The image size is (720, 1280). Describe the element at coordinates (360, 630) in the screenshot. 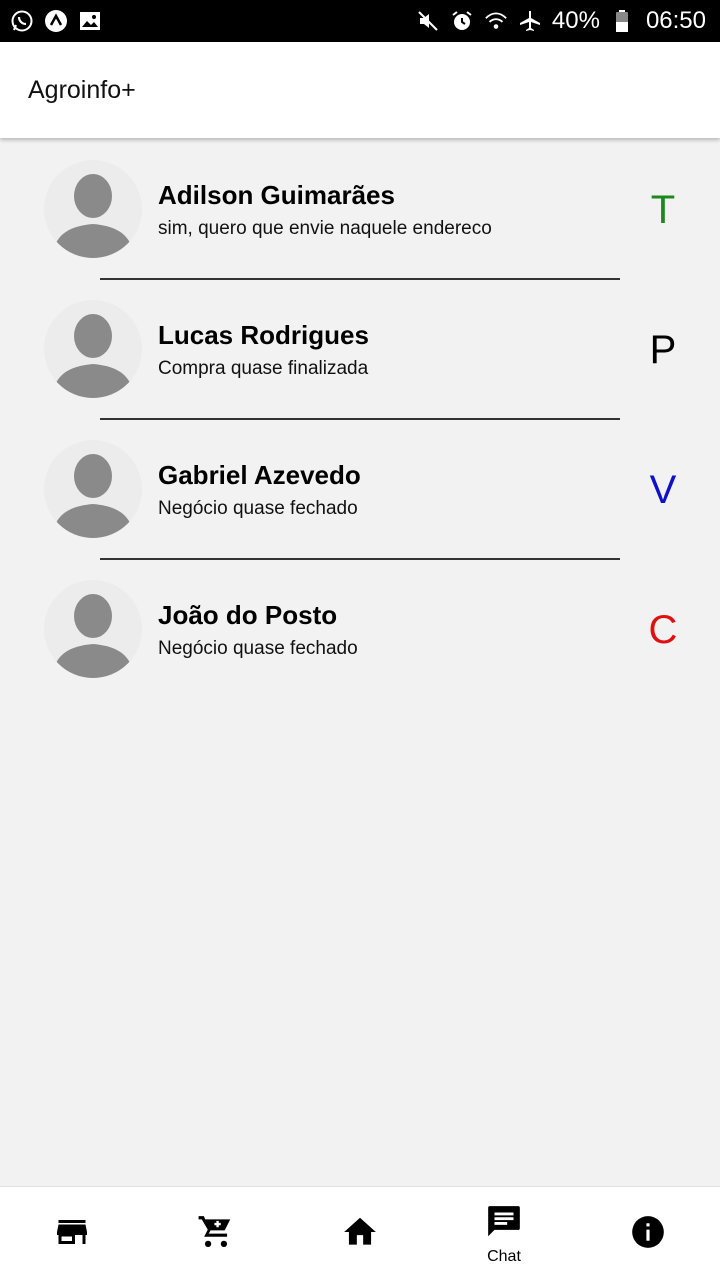

I see `chat-item: João do Posto Negócio quase fechado C` at that location.